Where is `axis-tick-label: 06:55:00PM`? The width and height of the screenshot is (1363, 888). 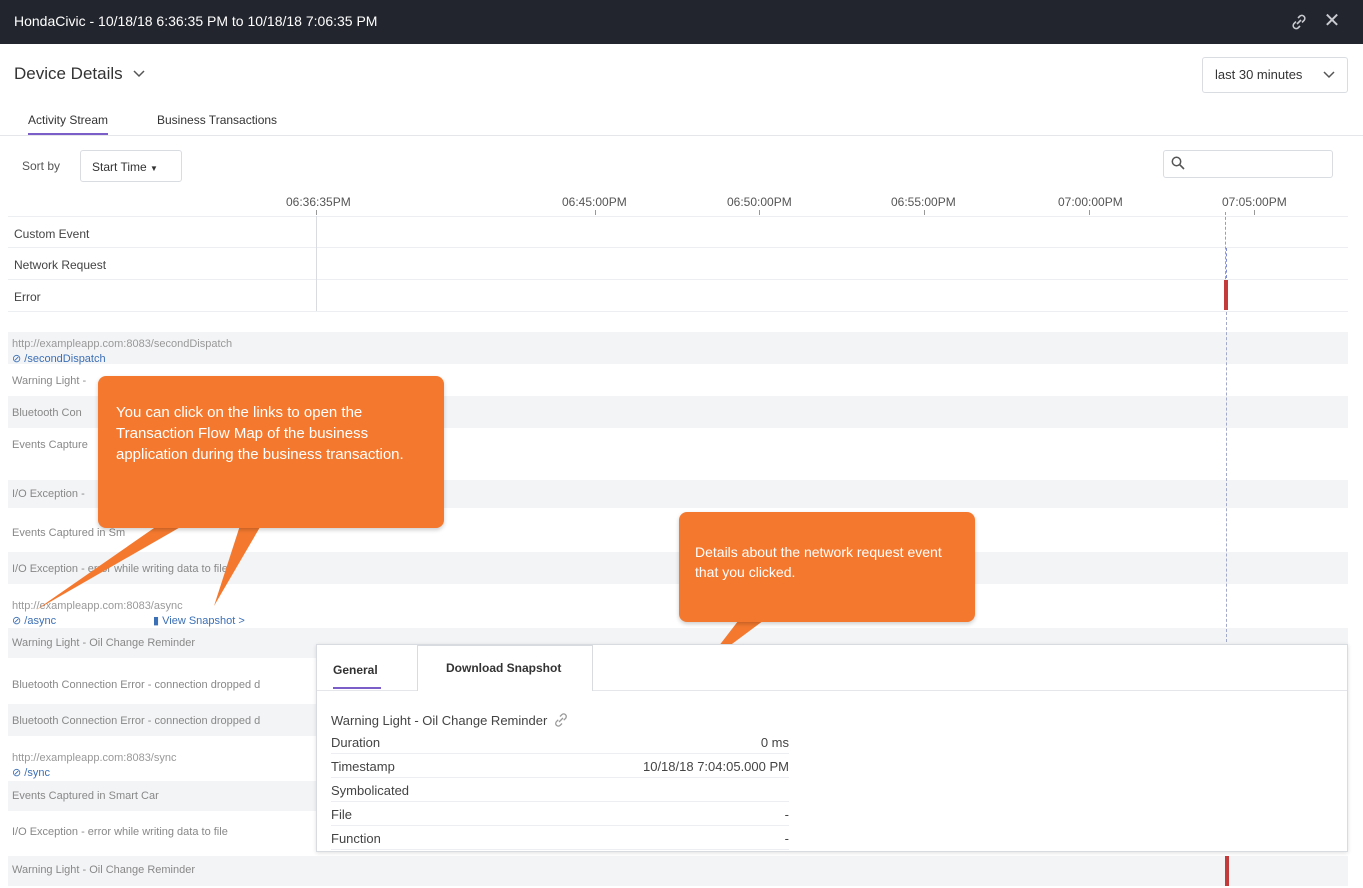 axis-tick-label: 06:55:00PM is located at coordinates (923, 202).